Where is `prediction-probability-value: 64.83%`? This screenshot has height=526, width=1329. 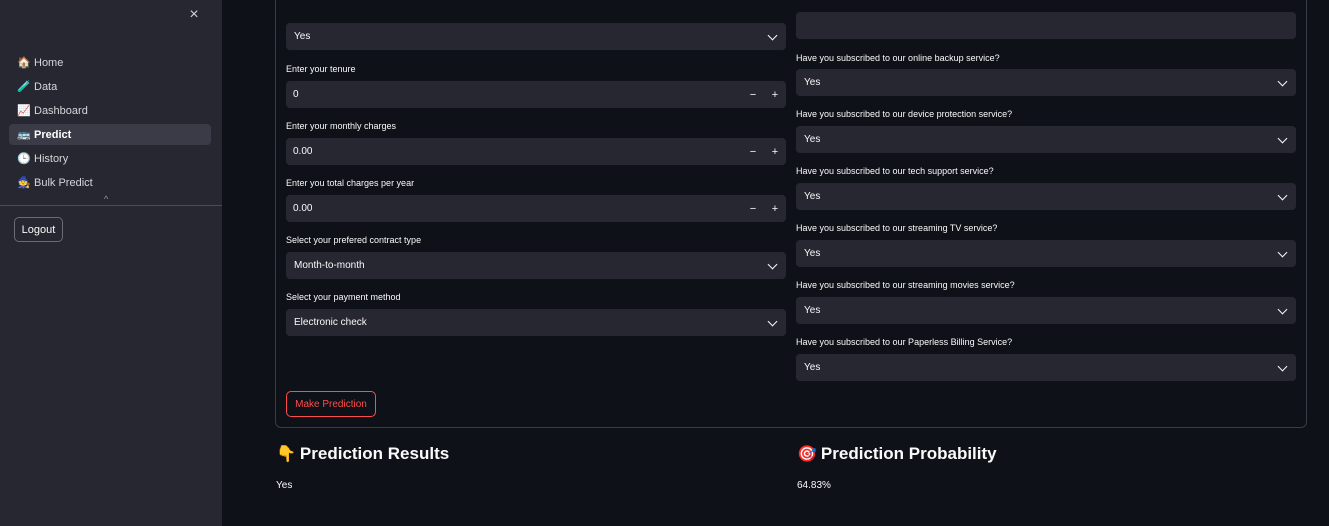 prediction-probability-value: 64.83% is located at coordinates (814, 485).